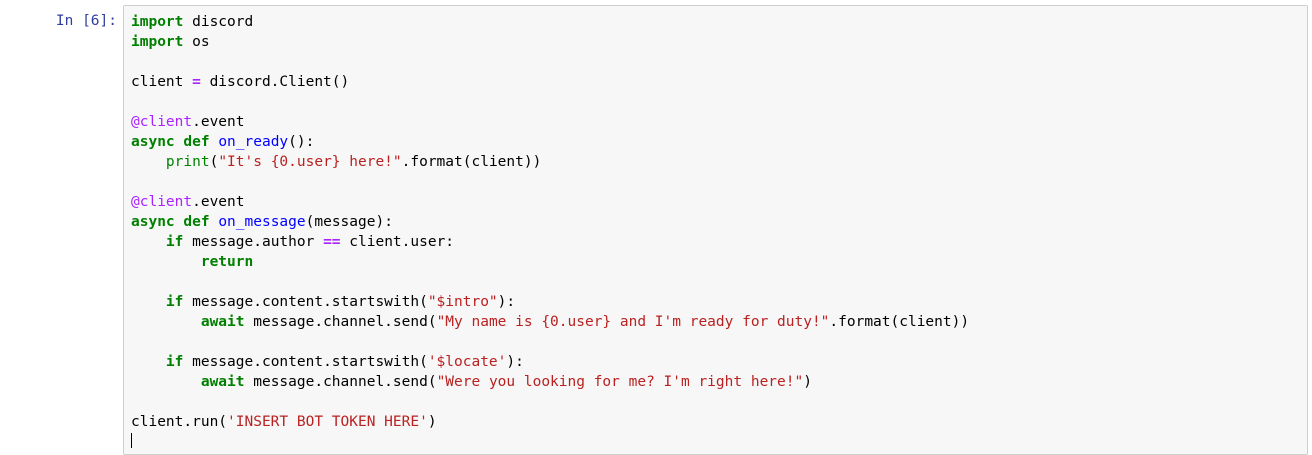 This screenshot has width=1312, height=455. I want to click on code-line: import discord, so click(550, 22).